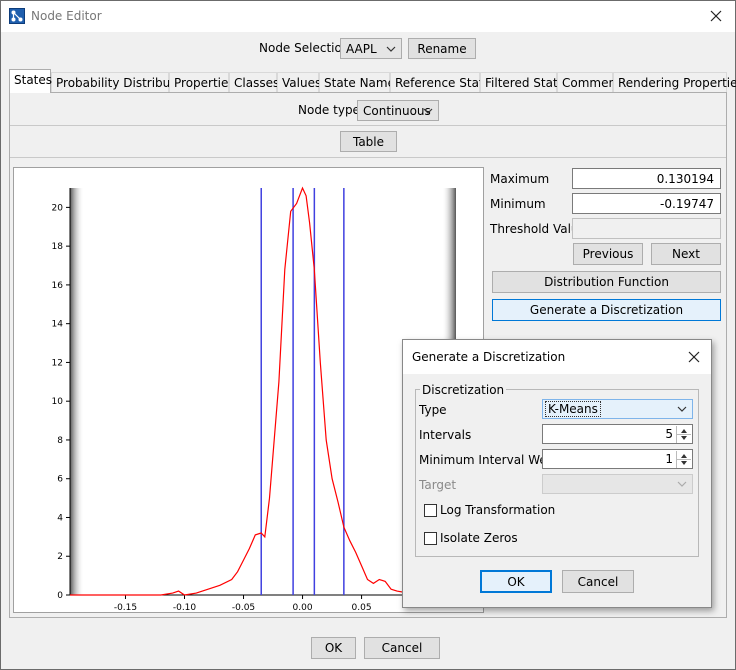  Describe the element at coordinates (110, 82) in the screenshot. I see `tab-probability-distribution: Probability Distribution` at that location.